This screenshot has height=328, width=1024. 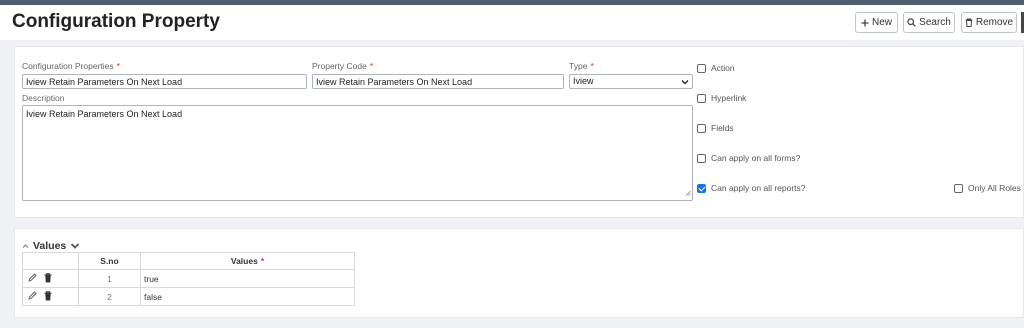 What do you see at coordinates (631, 81) in the screenshot?
I see `type-select: Iview` at bounding box center [631, 81].